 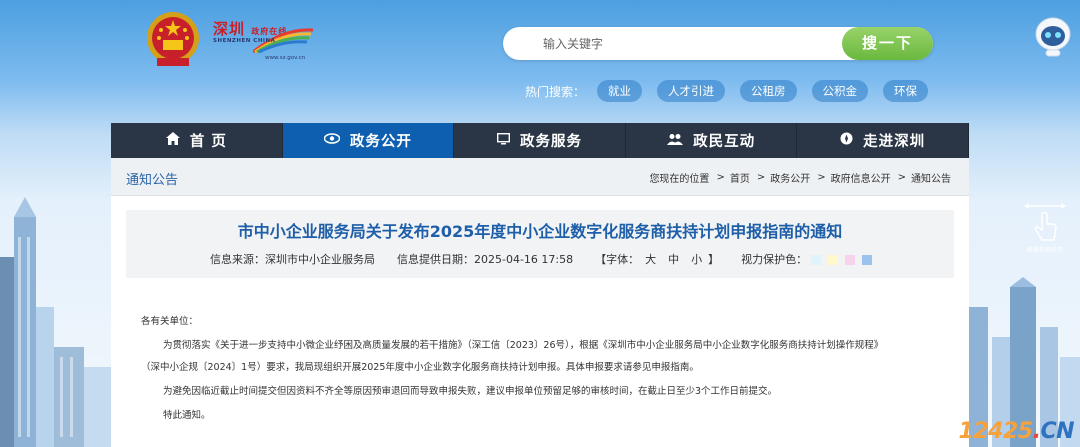 What do you see at coordinates (774, 259) in the screenshot?
I see `vision-protect-label: 视力保护色：` at bounding box center [774, 259].